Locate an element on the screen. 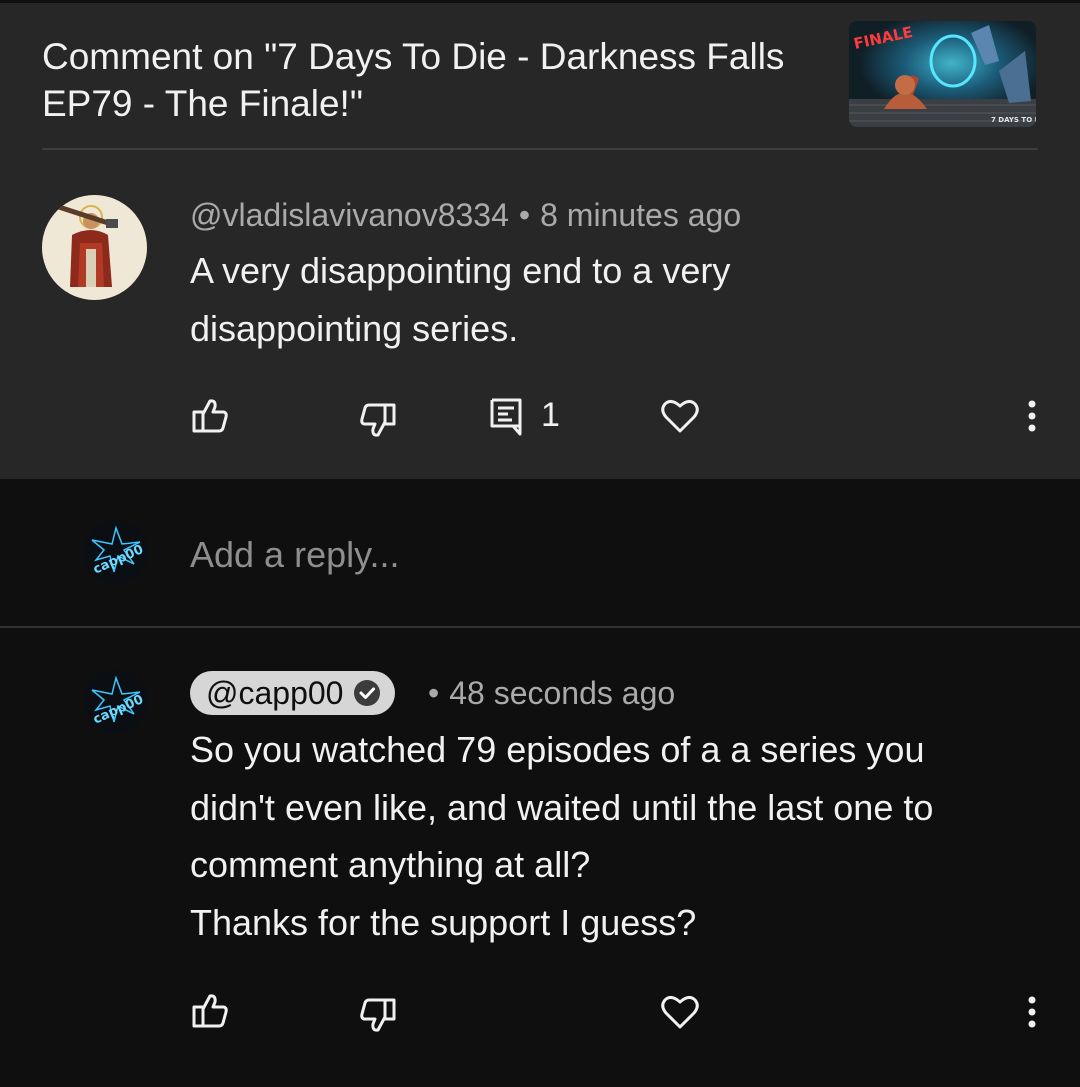 The height and width of the screenshot is (1087, 1080). reply-button is located at coordinates (506, 416).